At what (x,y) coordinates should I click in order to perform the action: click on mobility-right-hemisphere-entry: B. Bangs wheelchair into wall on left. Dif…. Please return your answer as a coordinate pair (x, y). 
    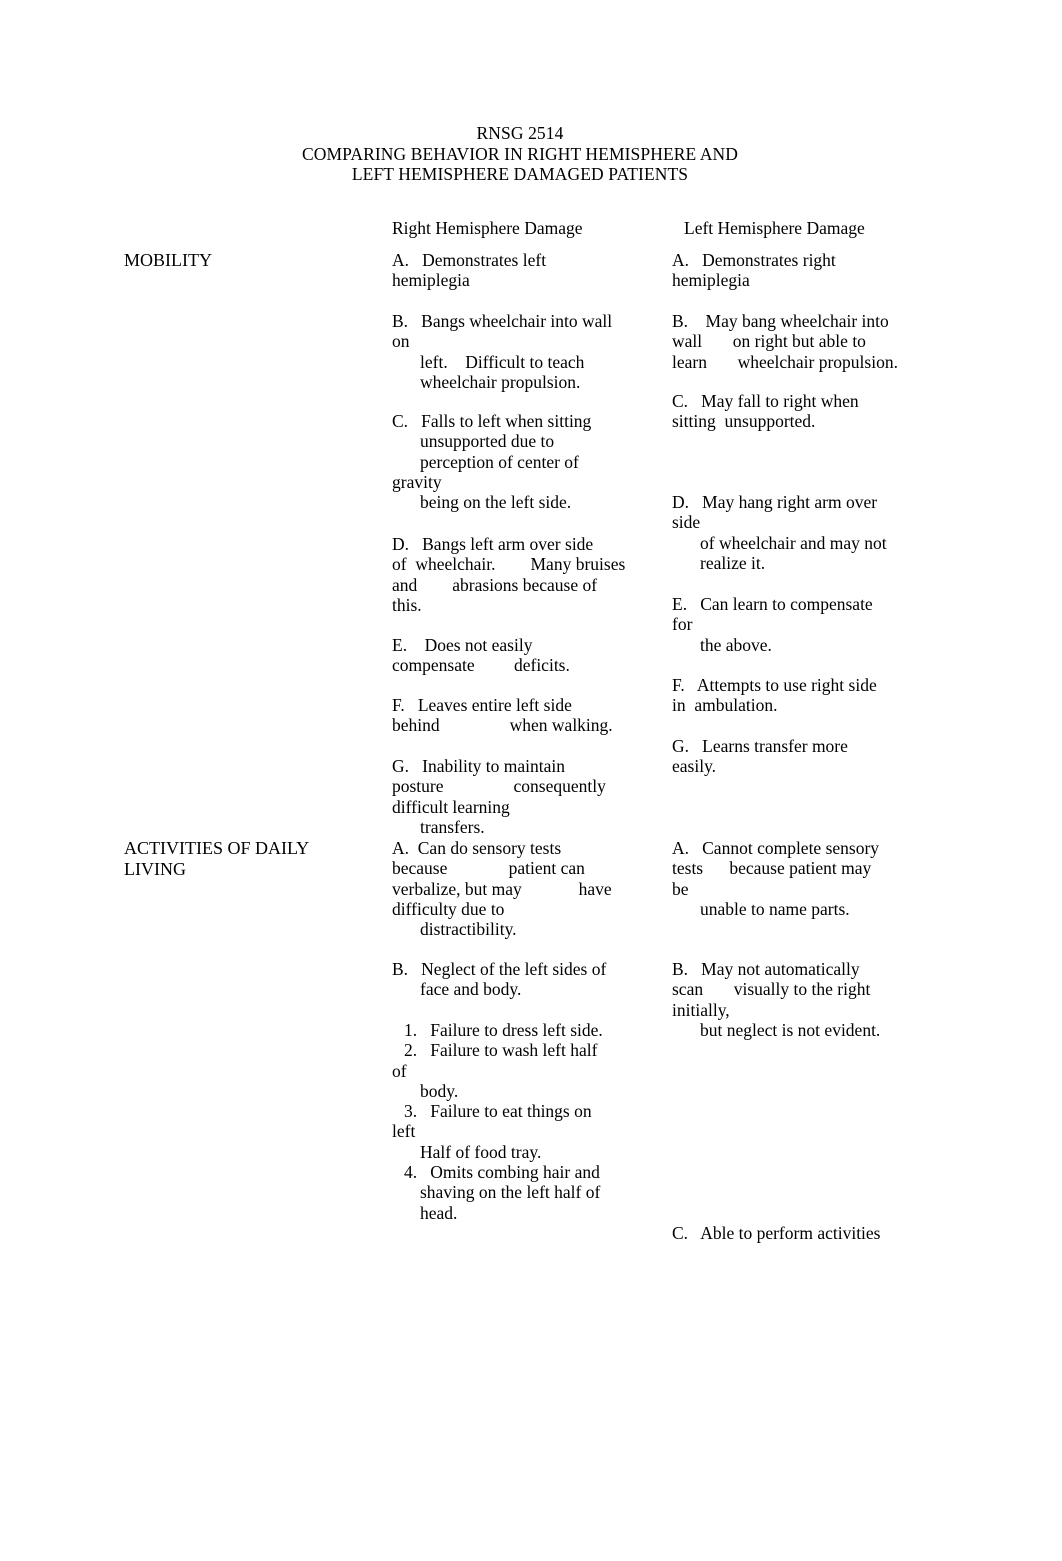
    Looking at the image, I should click on (523, 351).